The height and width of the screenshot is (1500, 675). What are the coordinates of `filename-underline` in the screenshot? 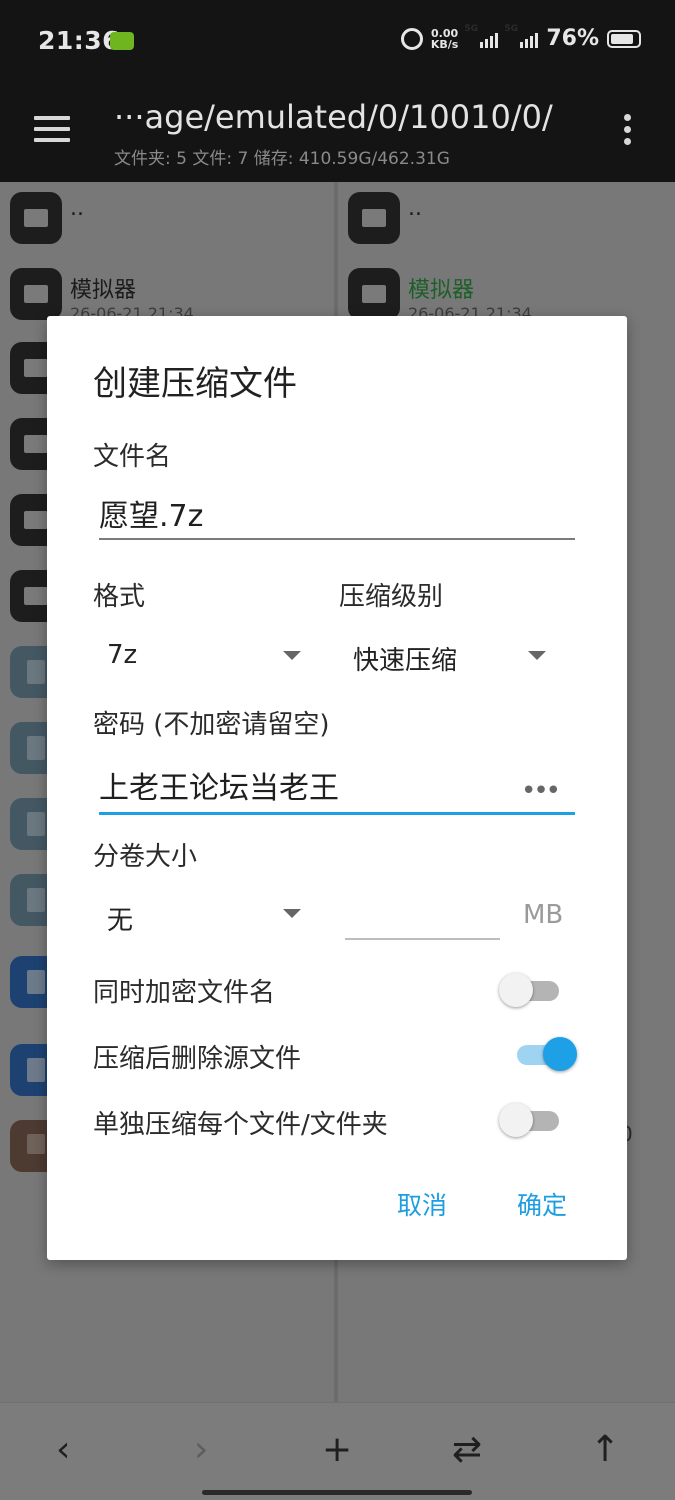 It's located at (337, 539).